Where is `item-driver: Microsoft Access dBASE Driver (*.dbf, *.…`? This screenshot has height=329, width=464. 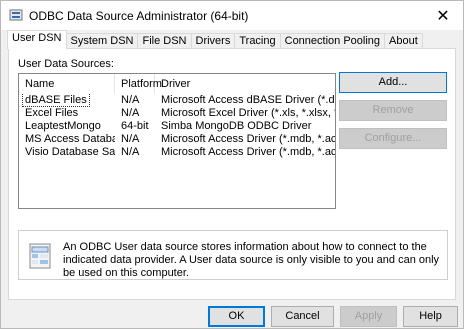
item-driver: Microsoft Access dBASE Driver (*.dbf, *.… is located at coordinates (248, 100).